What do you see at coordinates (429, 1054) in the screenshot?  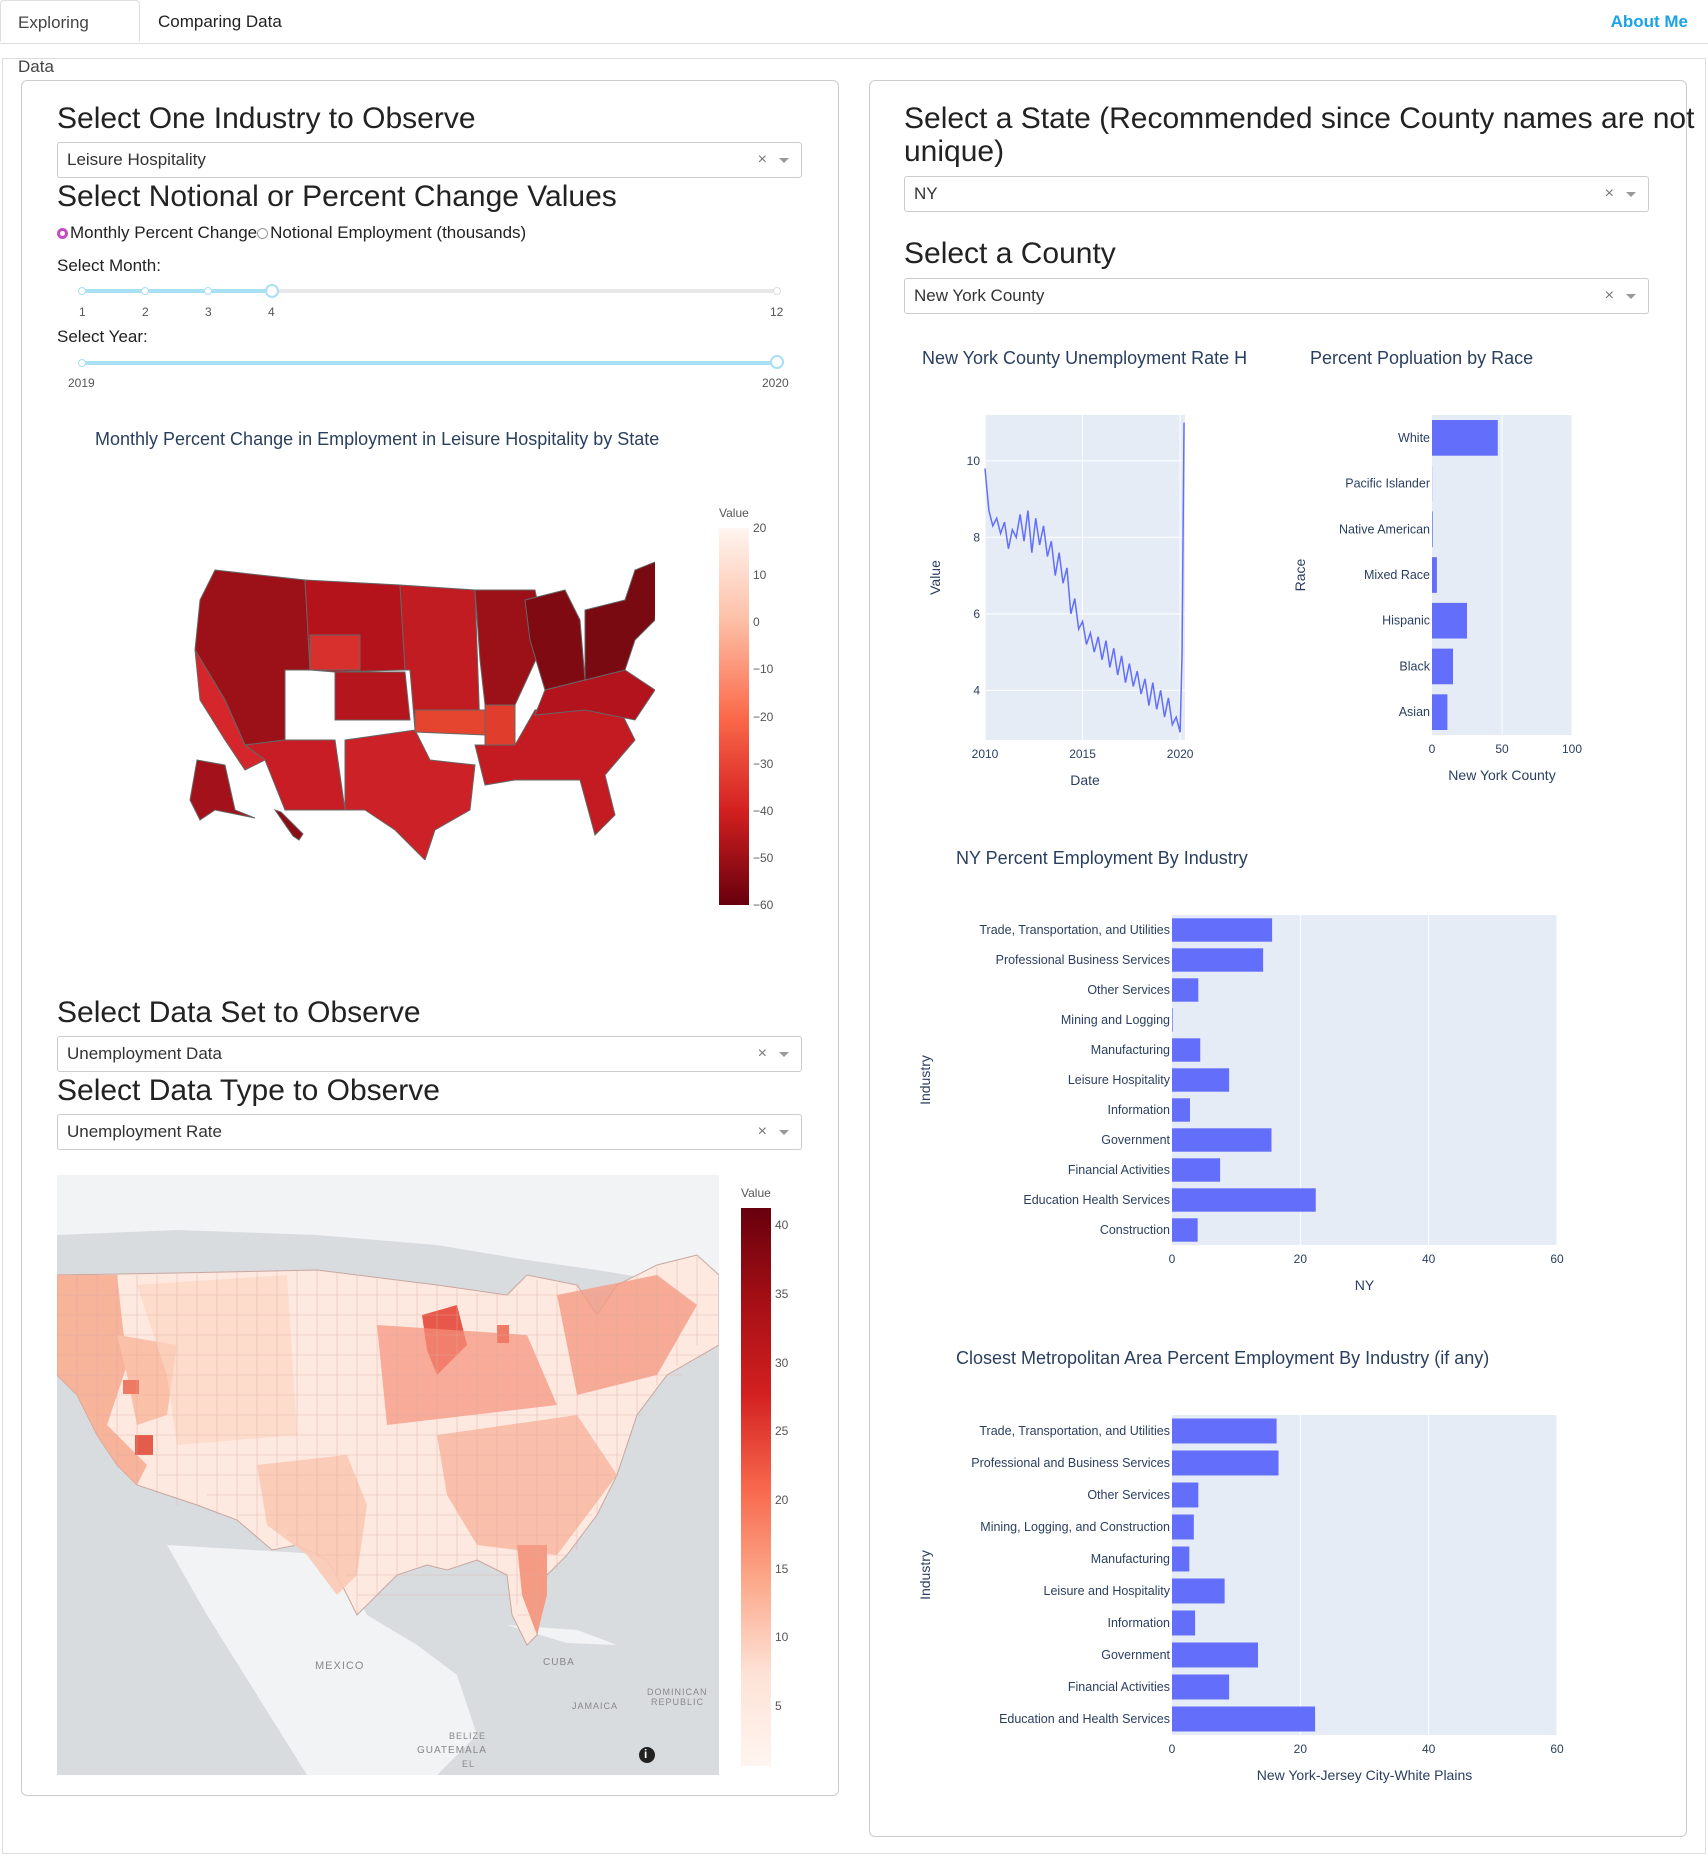 I see `dataset-dropdown: Unemployment Data ×` at bounding box center [429, 1054].